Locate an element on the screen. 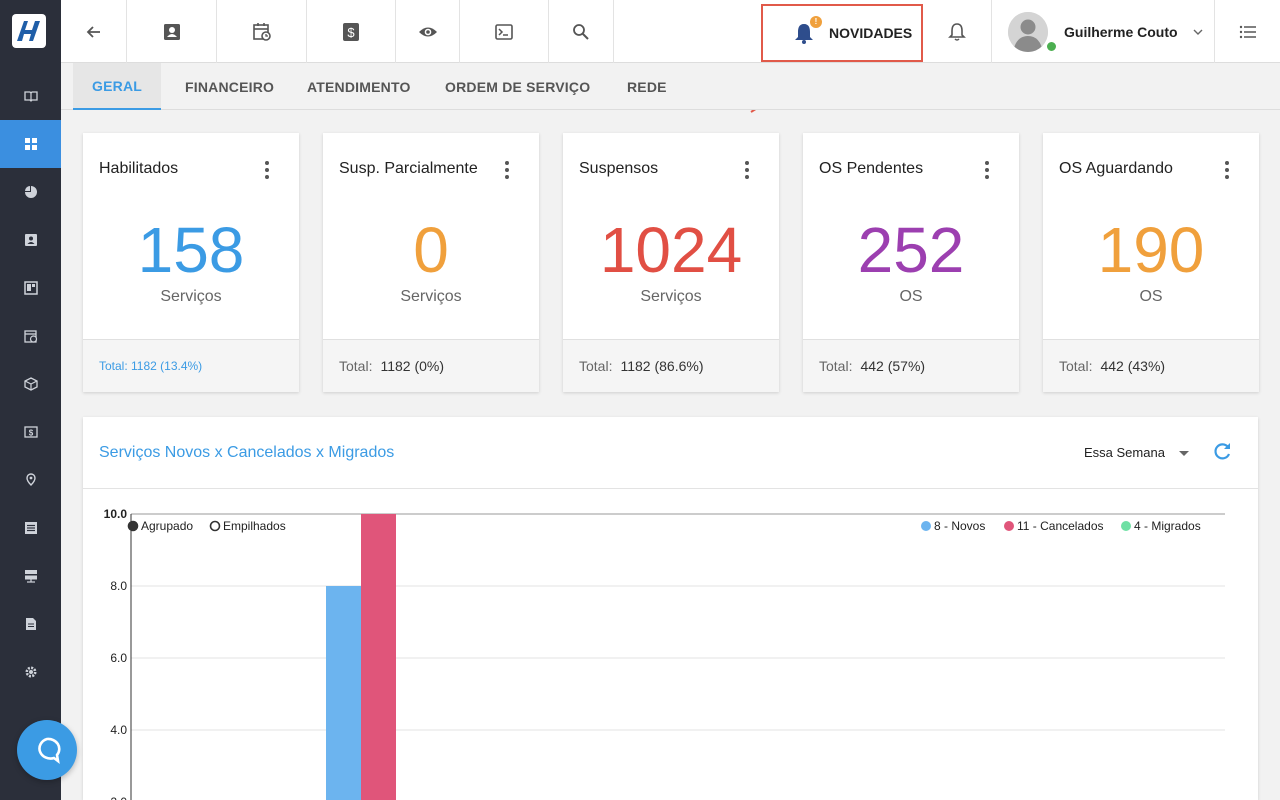  user-menu: Guilherme Couto is located at coordinates (1103, 31).